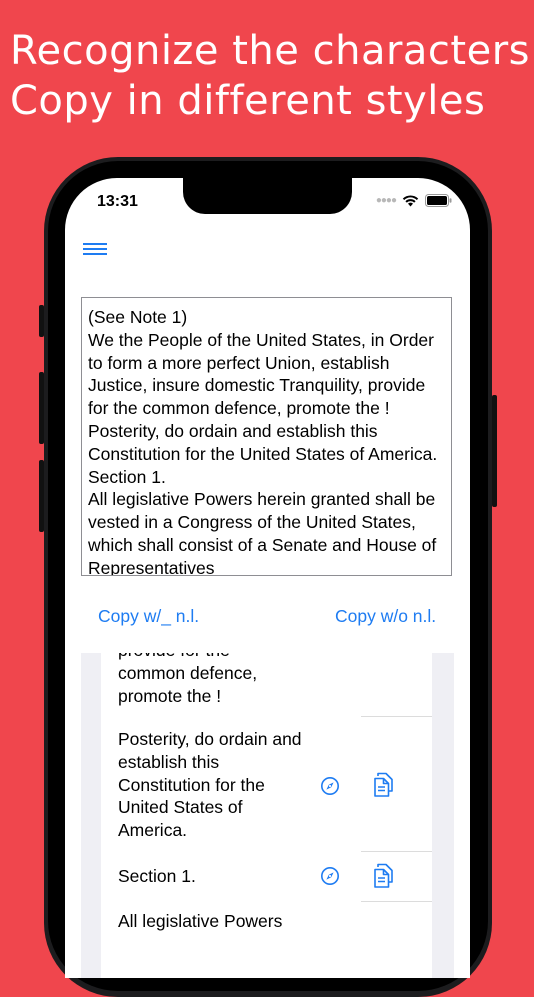 The height and width of the screenshot is (997, 534). What do you see at coordinates (210, 739) in the screenshot?
I see `list-item-line: Posterity, do ordain and` at bounding box center [210, 739].